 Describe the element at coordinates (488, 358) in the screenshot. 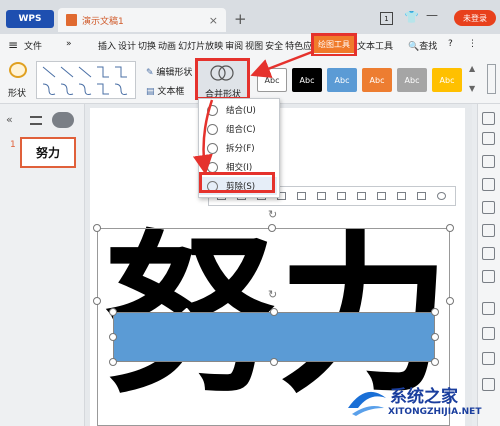

I see `chart-icon` at that location.